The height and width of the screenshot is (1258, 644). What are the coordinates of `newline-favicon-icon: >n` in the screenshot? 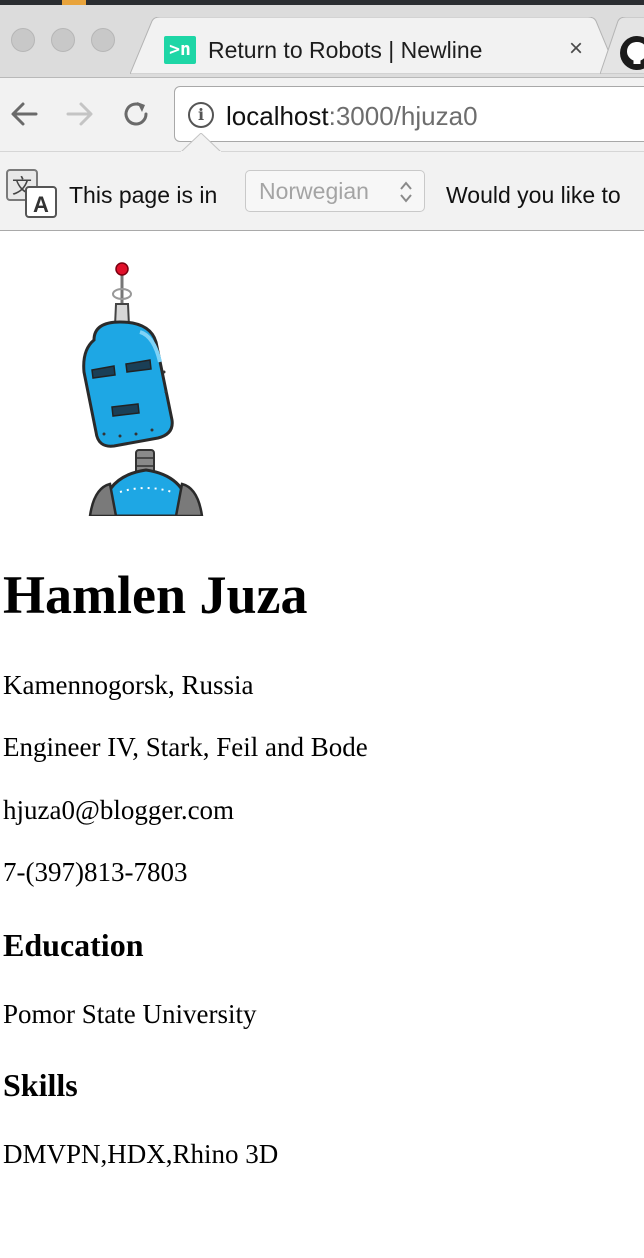 It's located at (180, 50).